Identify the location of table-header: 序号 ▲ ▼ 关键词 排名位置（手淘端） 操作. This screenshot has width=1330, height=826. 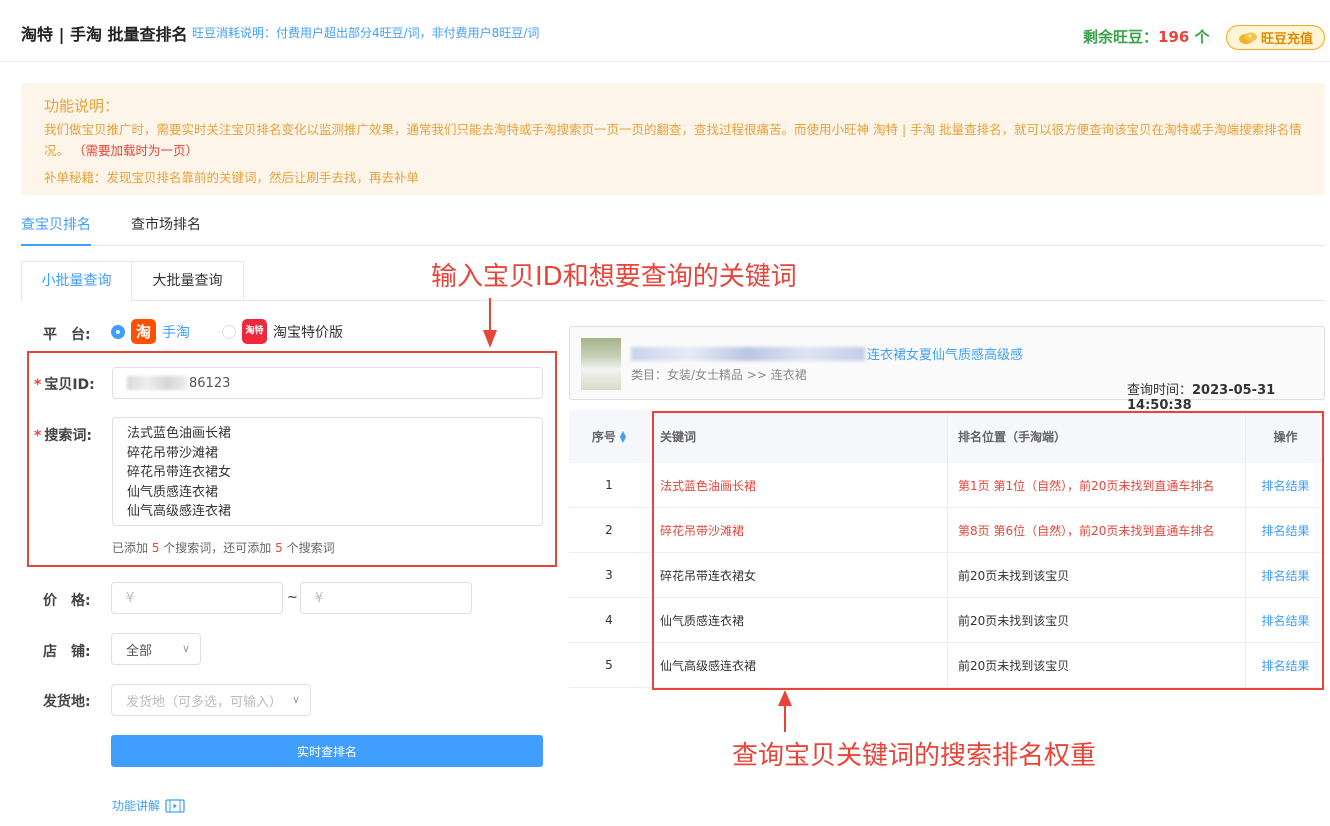
(947, 436).